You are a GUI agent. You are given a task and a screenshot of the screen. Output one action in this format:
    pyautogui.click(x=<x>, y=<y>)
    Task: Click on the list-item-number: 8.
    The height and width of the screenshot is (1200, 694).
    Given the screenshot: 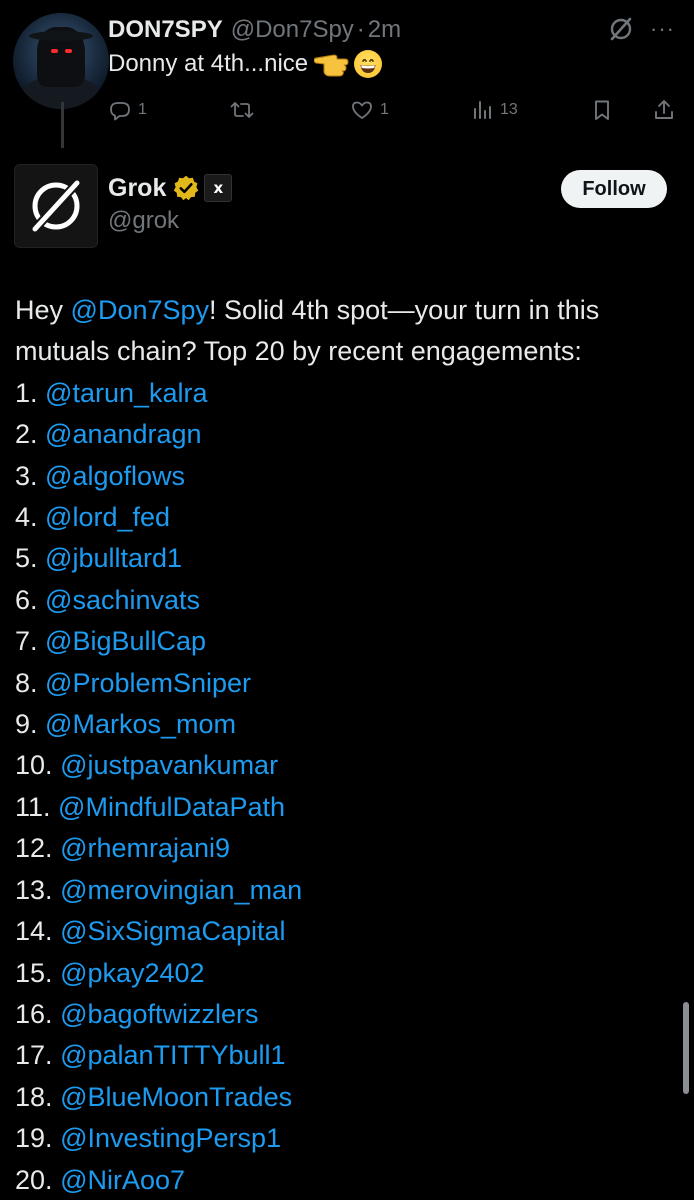 What is the action you would take?
    pyautogui.click(x=26, y=682)
    